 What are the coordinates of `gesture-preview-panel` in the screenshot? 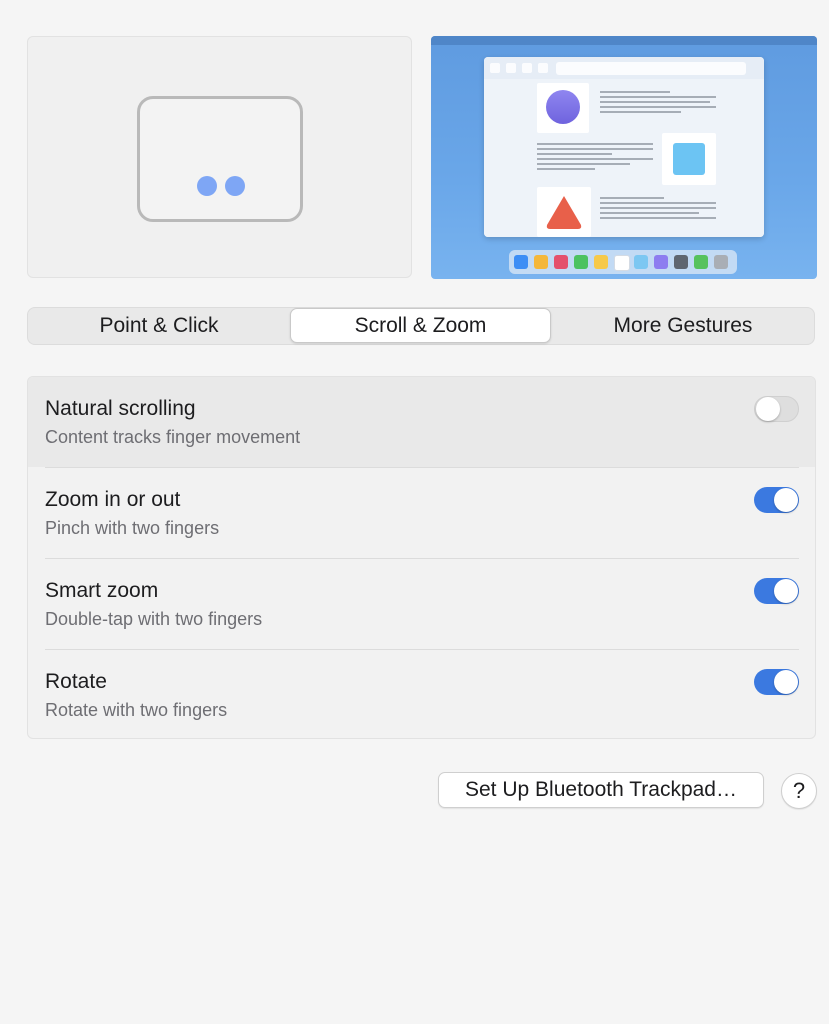 It's located at (219, 157).